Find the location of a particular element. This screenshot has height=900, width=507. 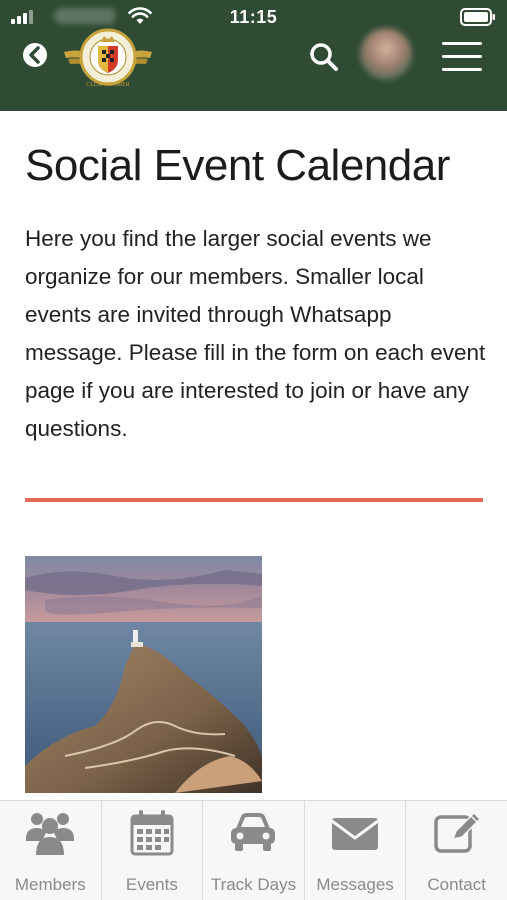

nav-messages-label: Messages is located at coordinates (355, 884).